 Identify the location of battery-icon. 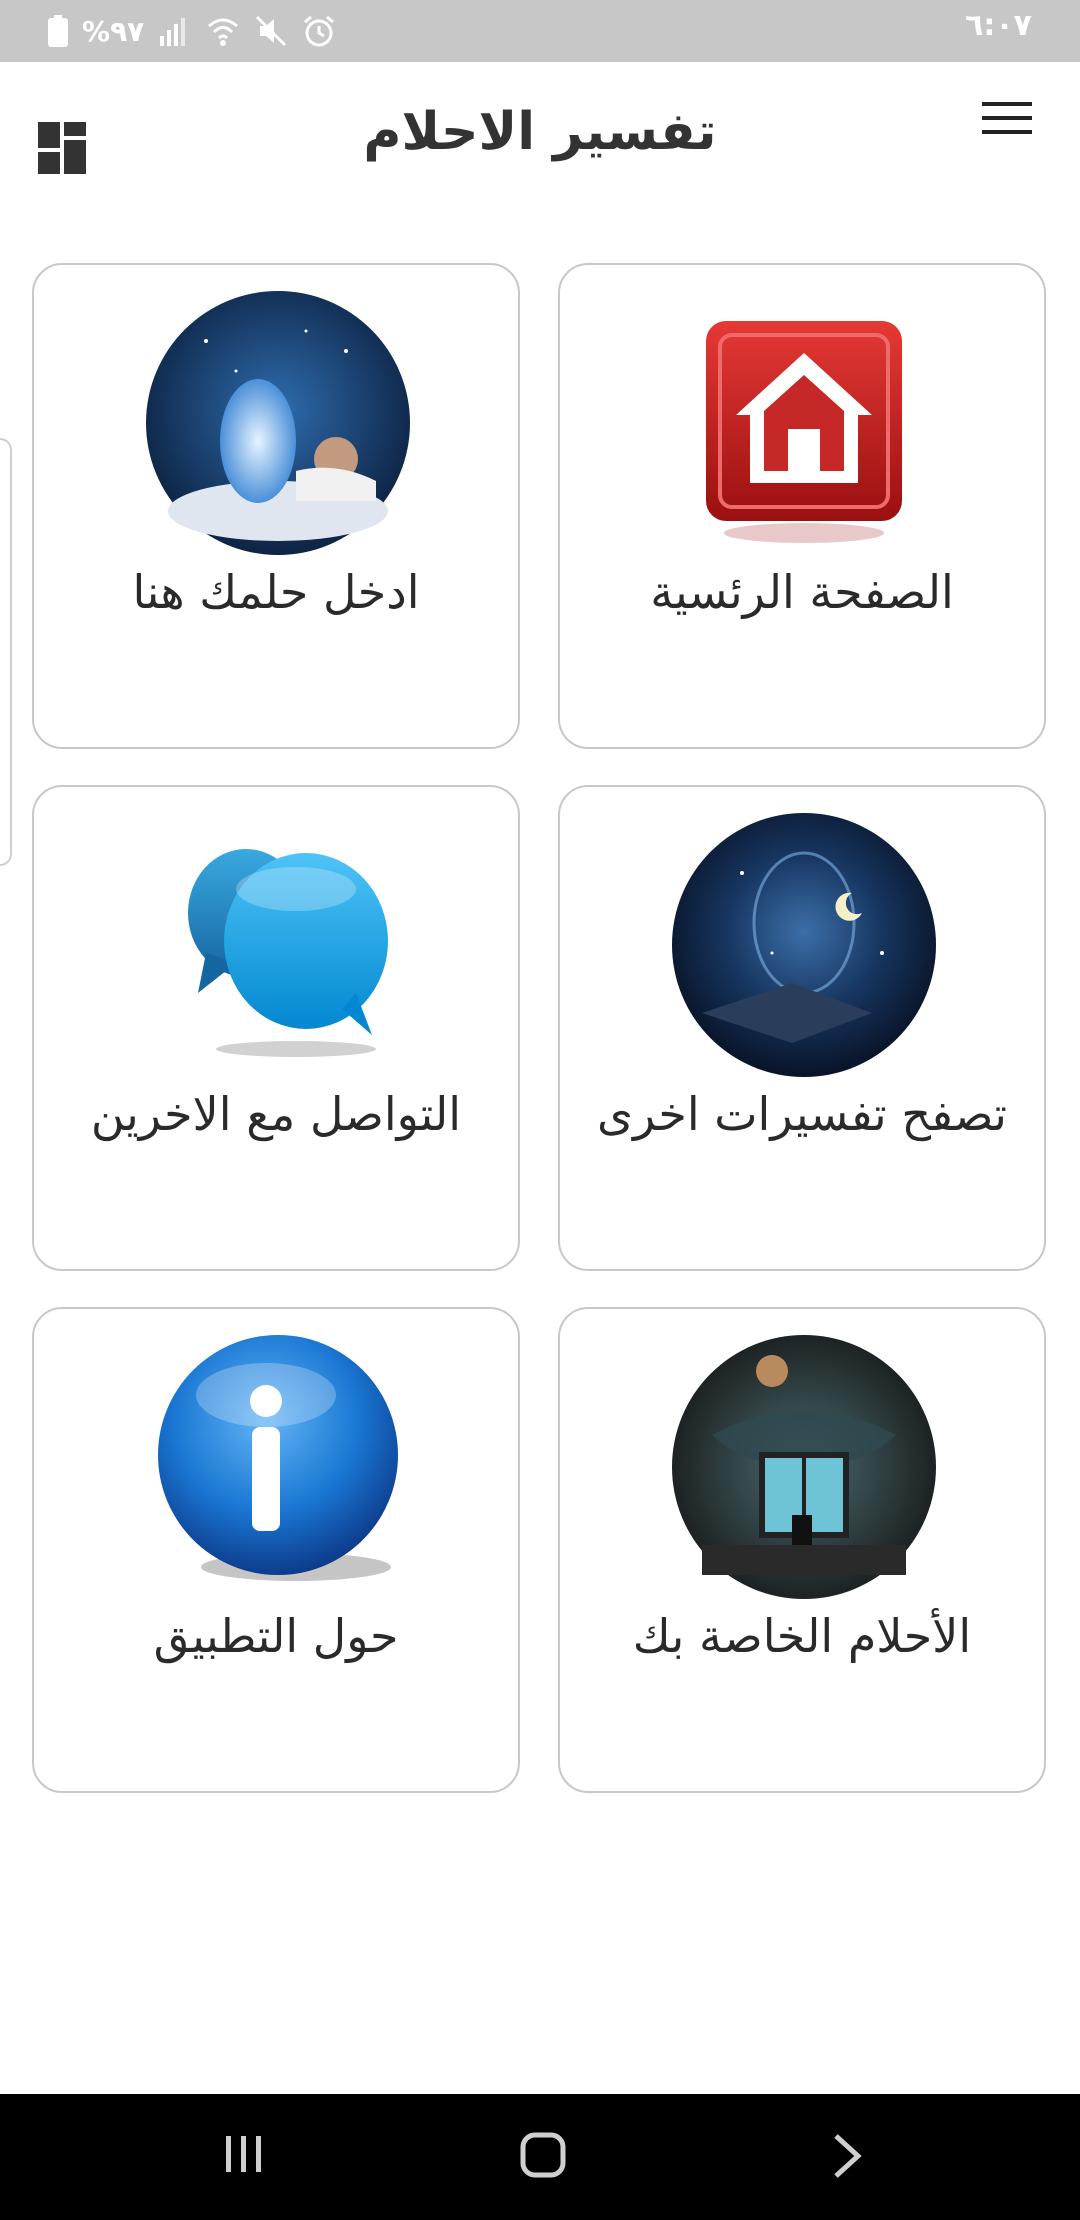
(58, 31).